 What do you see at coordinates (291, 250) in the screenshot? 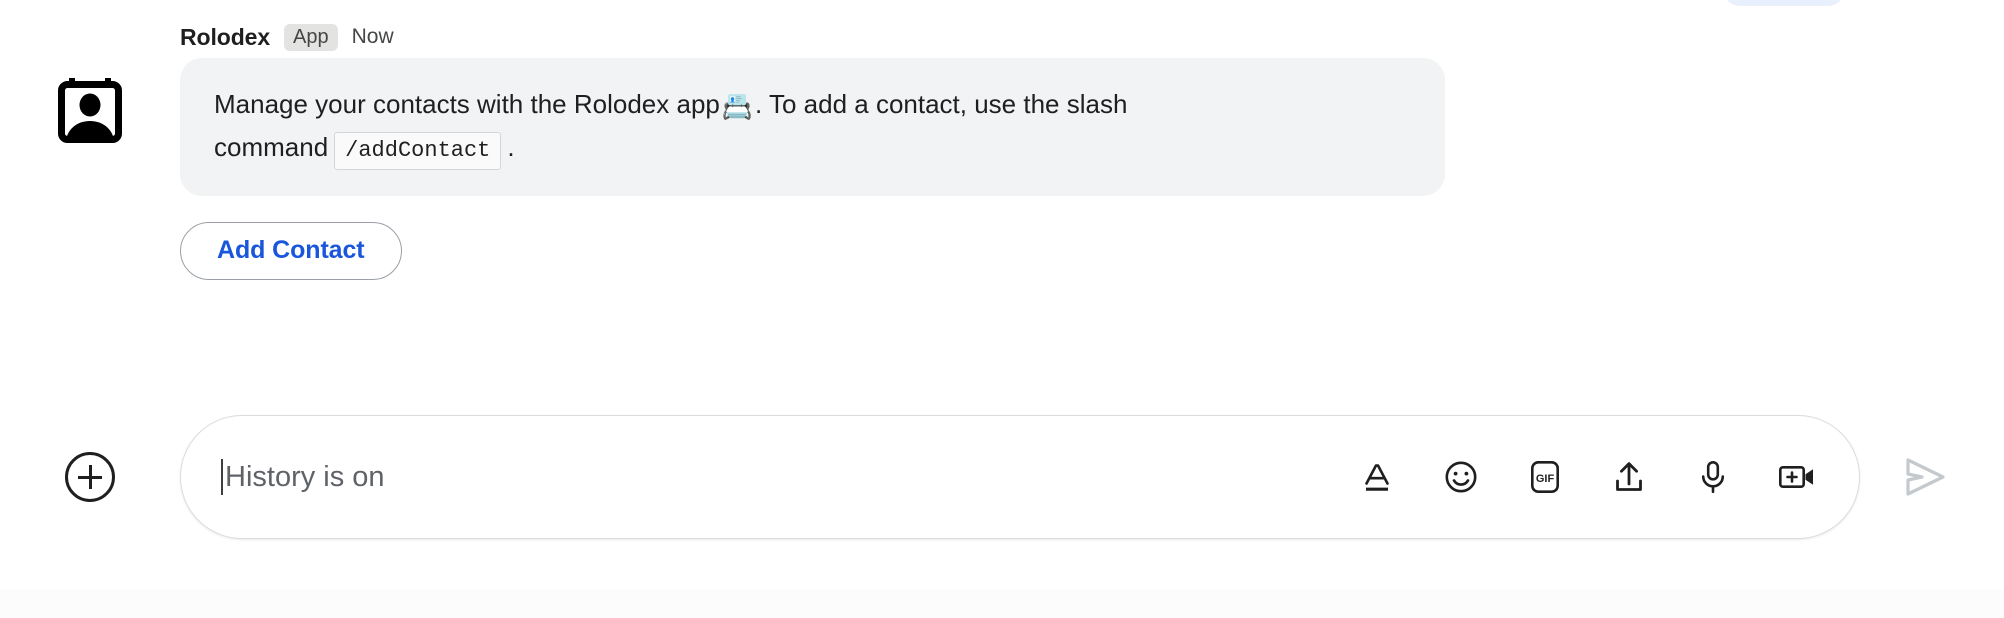
I see `add-contact-button: Add Contact` at bounding box center [291, 250].